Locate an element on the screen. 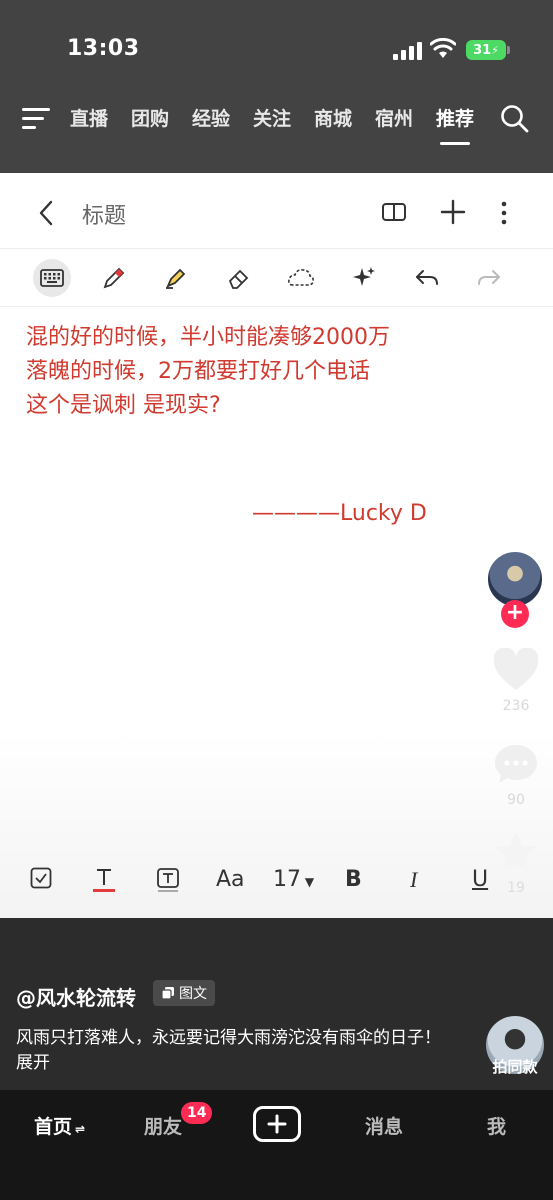 This screenshot has width=553, height=1200. top-nav: 直播 团购 经验 关注 商城 宿州 推荐 is located at coordinates (276, 121).